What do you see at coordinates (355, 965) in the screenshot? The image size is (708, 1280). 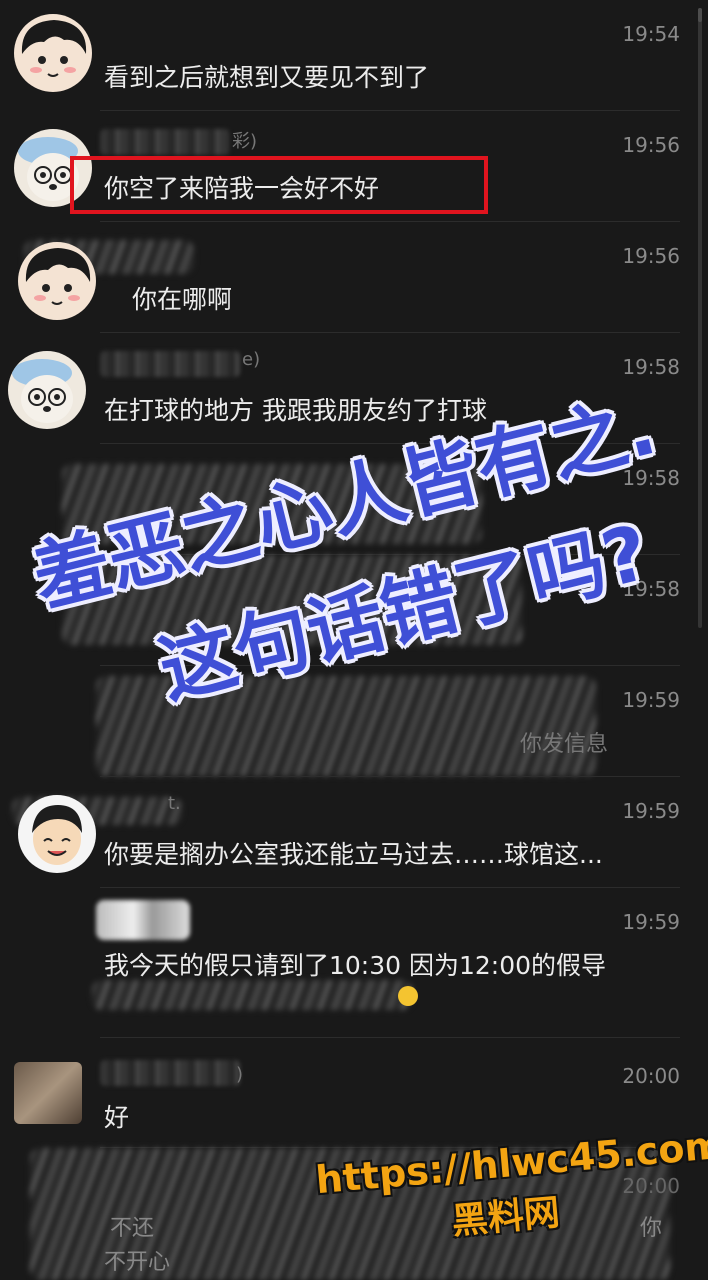 I see `message-text: 我今天的假只请到了10:30 因为12:00的假导` at bounding box center [355, 965].